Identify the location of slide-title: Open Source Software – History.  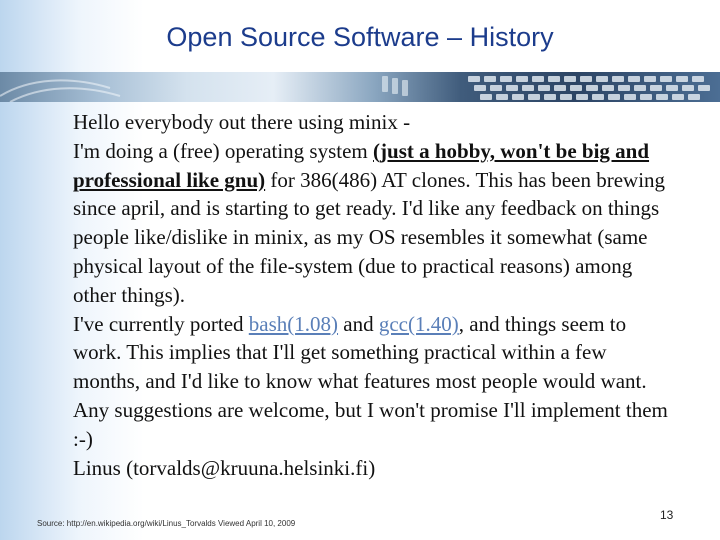
(360, 37).